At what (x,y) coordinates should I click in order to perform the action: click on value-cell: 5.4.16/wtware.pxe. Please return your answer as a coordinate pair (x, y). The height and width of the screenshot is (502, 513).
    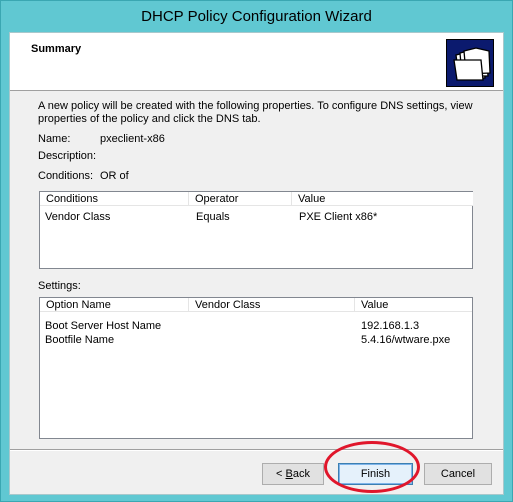
    Looking at the image, I should click on (406, 340).